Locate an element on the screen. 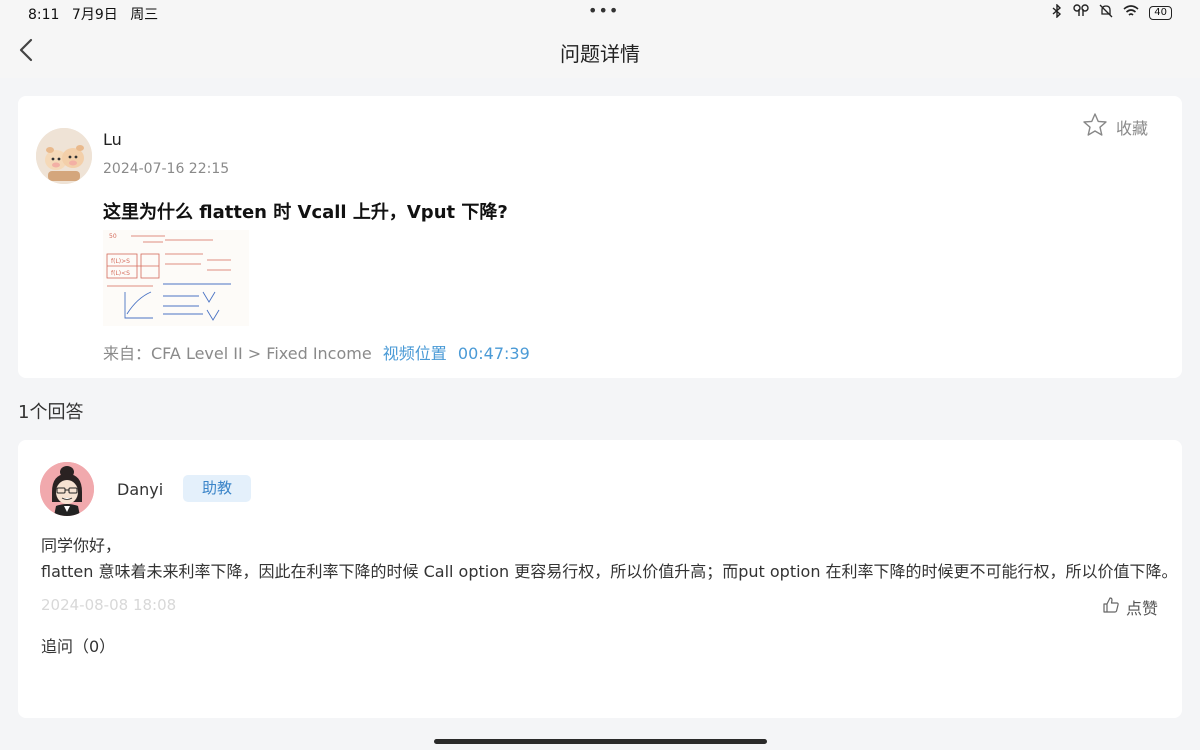 The width and height of the screenshot is (1200, 750). status-icons: 40 is located at coordinates (1111, 12).